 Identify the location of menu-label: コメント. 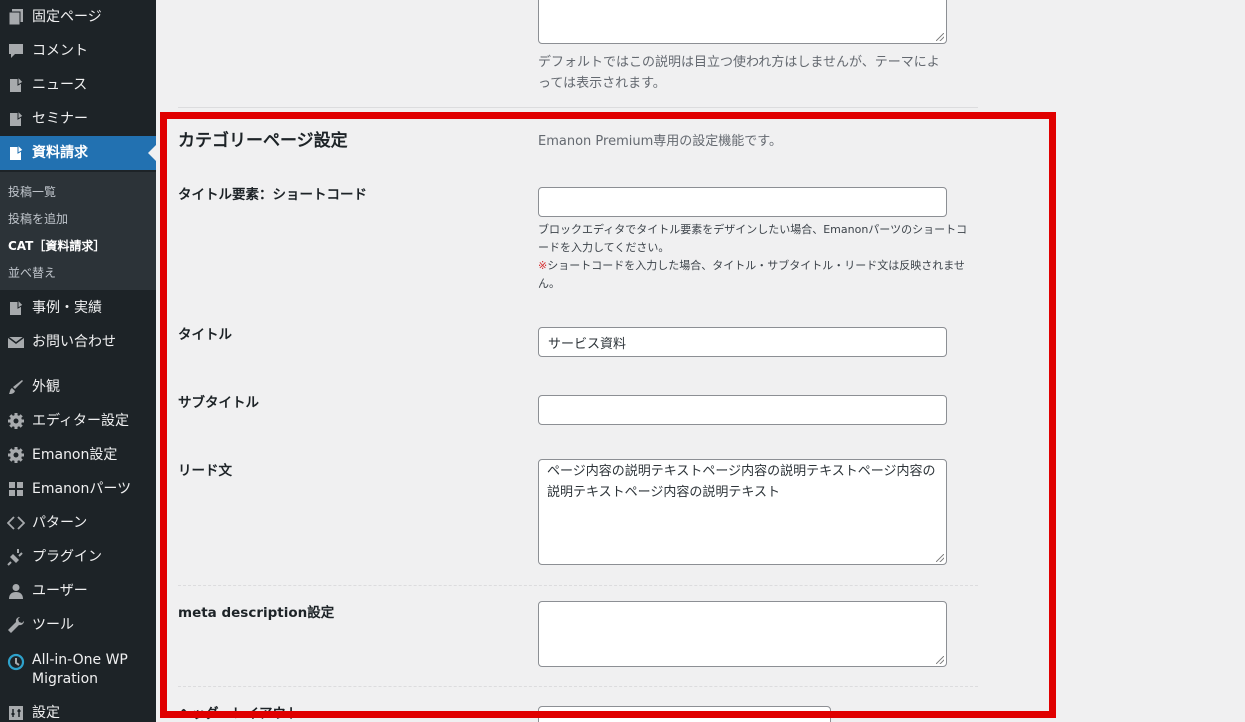
(60, 50).